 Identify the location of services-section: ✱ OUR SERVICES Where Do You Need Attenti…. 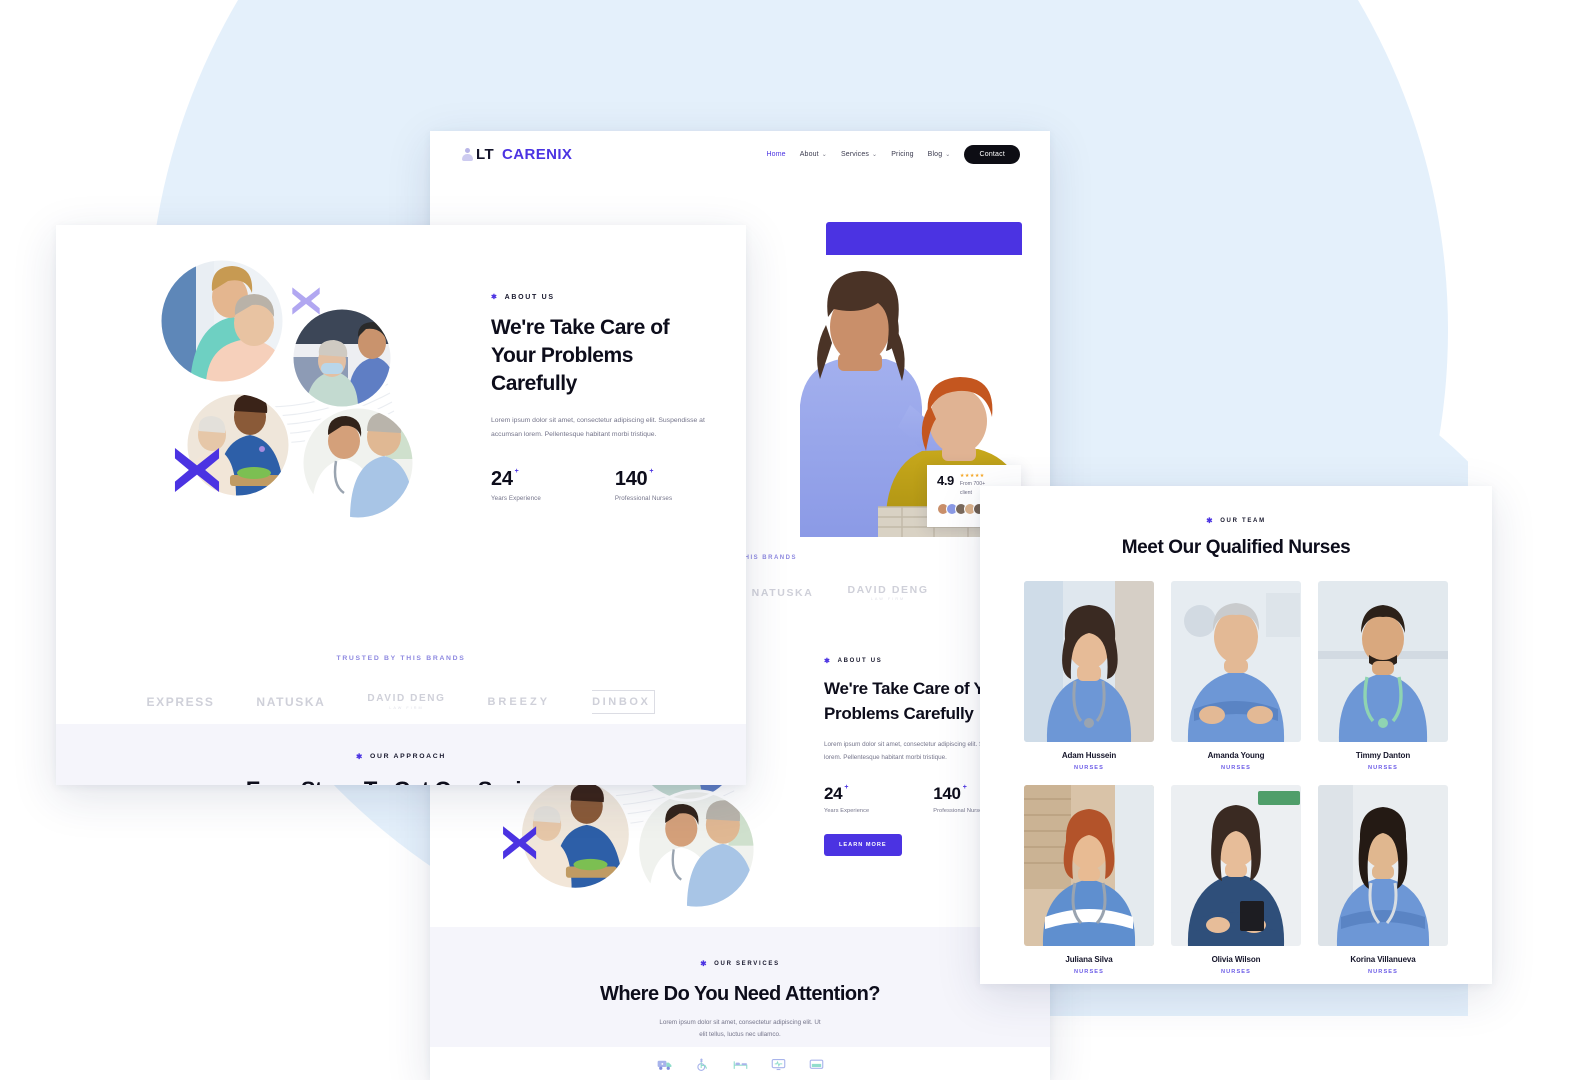
(740, 999).